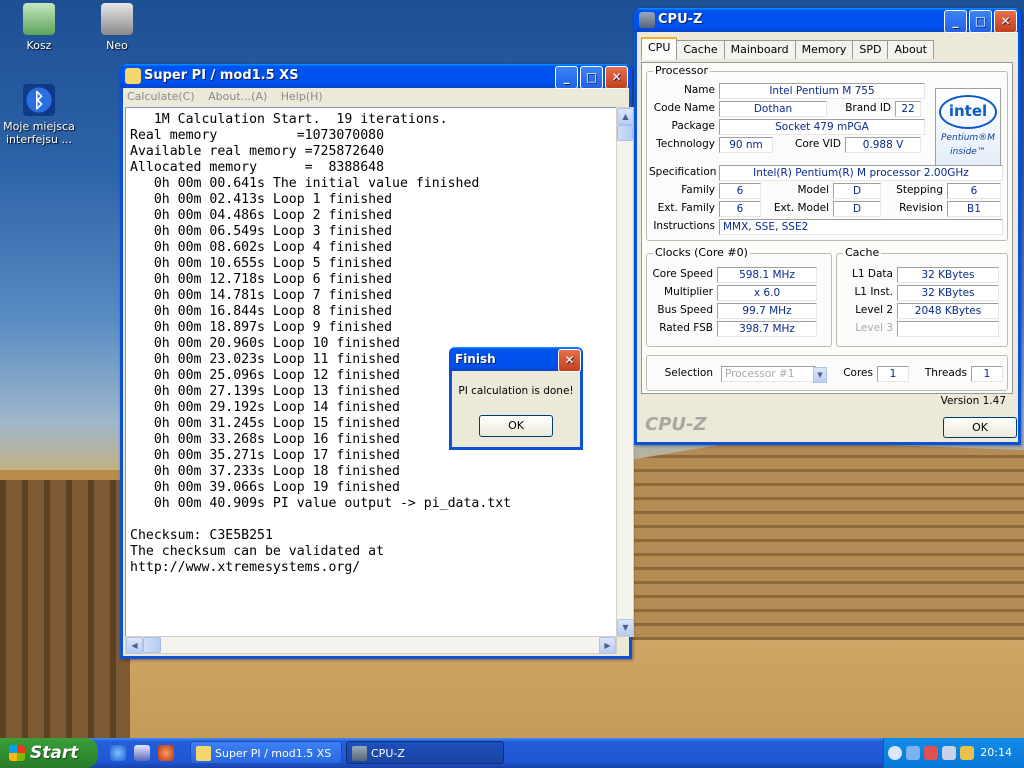  I want to click on value-package: Socket 479 mPGA, so click(822, 127).